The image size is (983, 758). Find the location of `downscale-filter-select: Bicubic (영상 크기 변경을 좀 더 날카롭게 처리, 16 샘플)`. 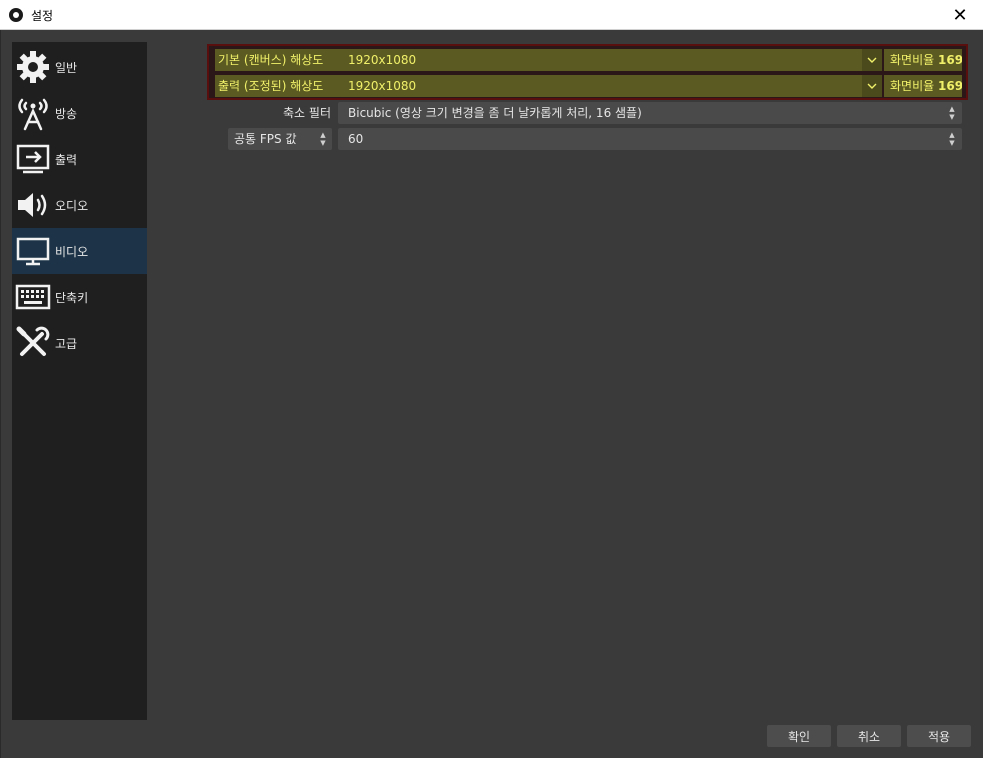

downscale-filter-select: Bicubic (영상 크기 변경을 좀 더 날카롭게 처리, 16 샘플) is located at coordinates (650, 113).